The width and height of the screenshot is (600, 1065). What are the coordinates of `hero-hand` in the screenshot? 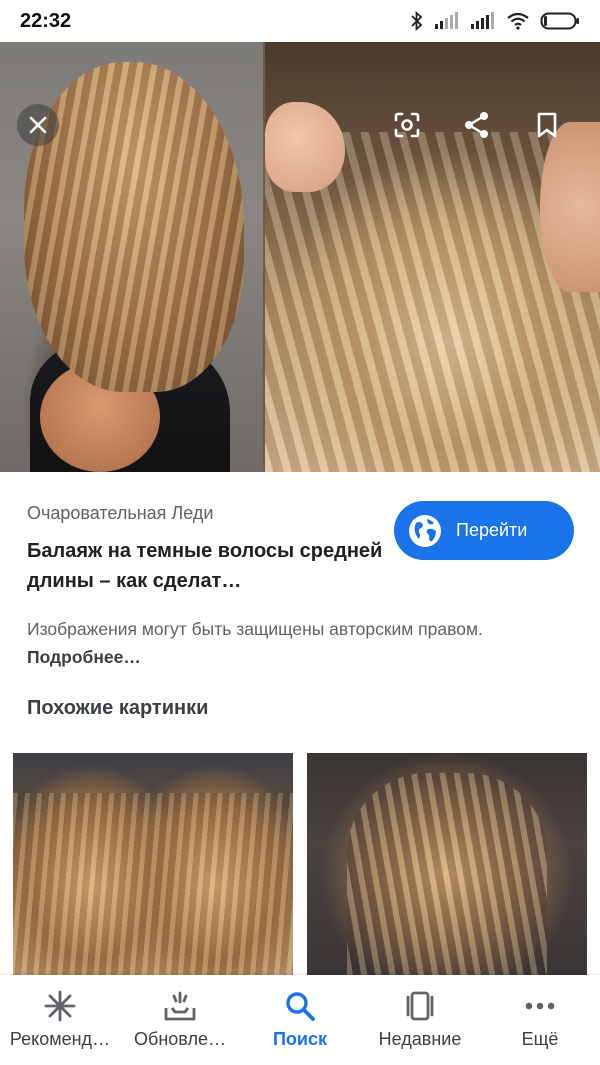 It's located at (305, 147).